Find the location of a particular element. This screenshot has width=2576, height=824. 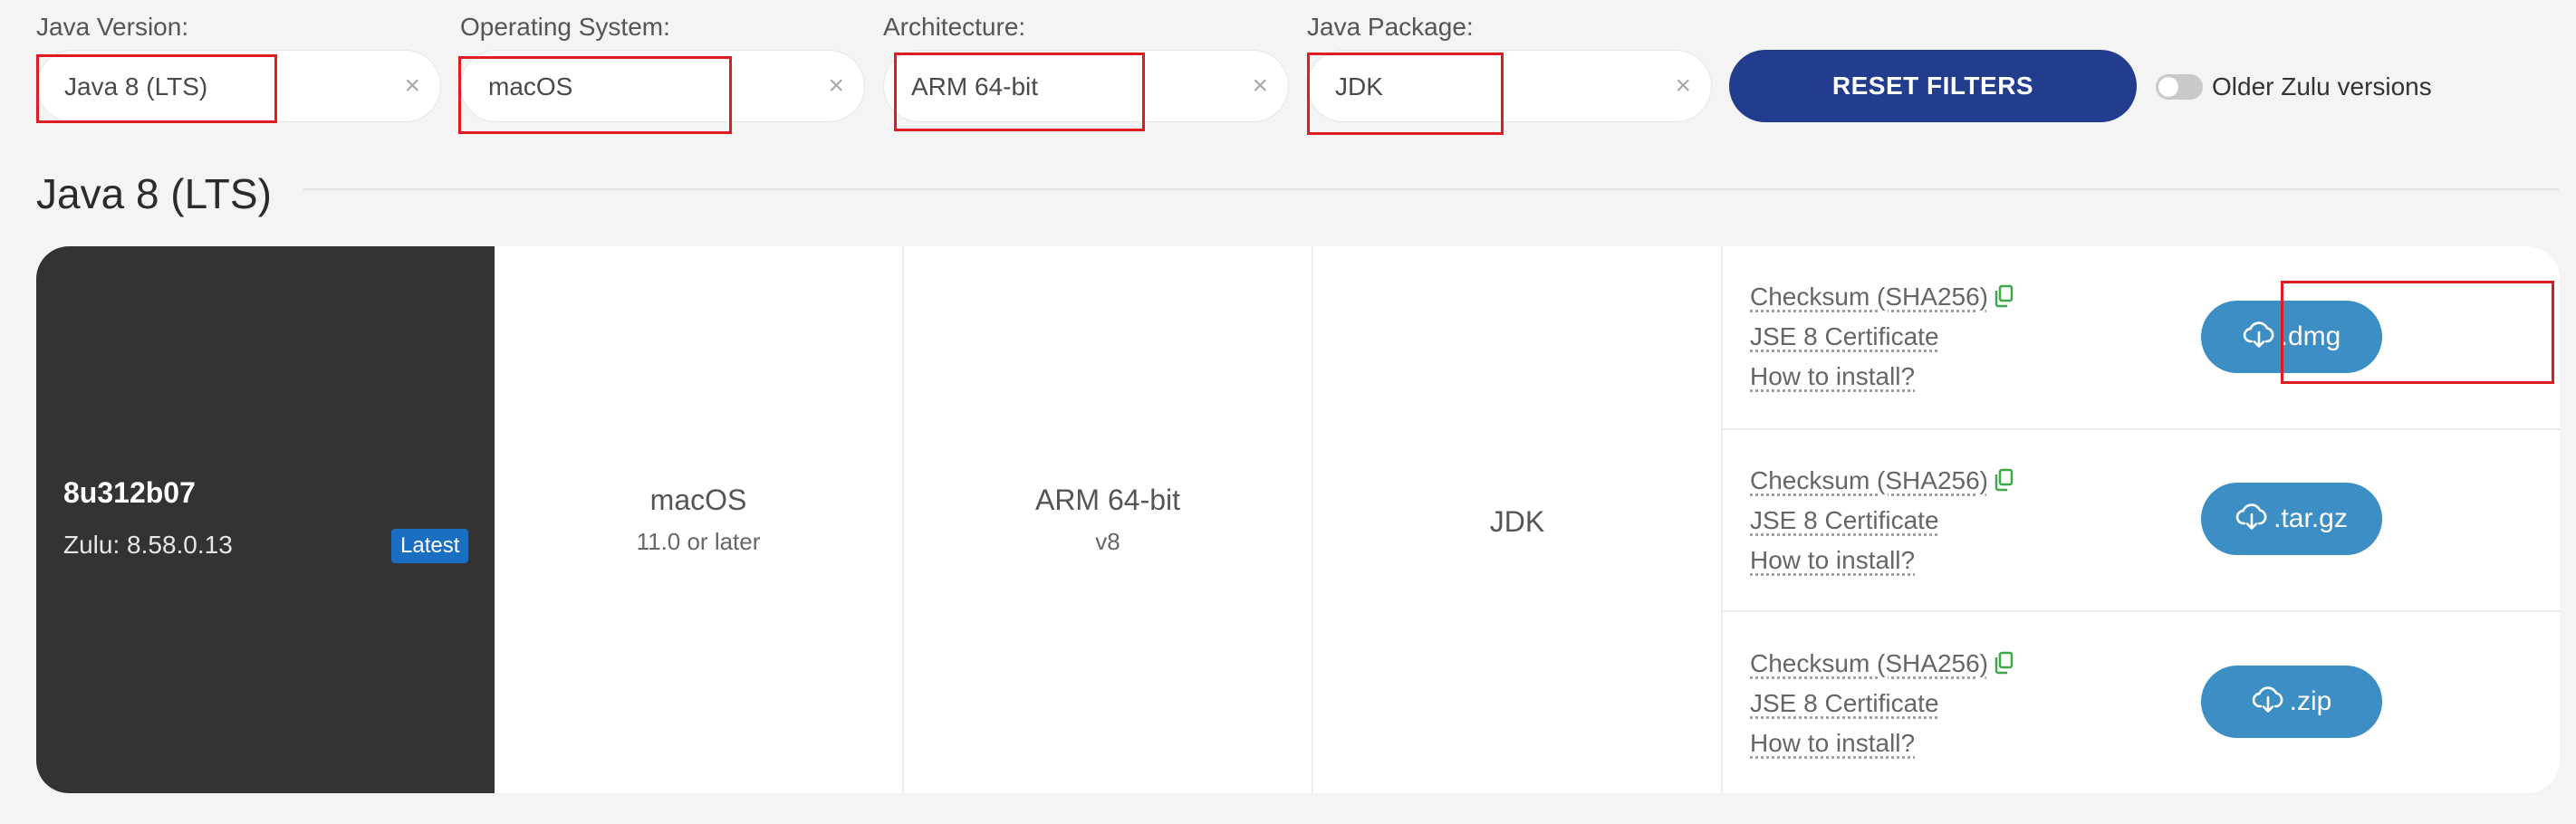

download-dmg-label: .dmg is located at coordinates (2310, 336).